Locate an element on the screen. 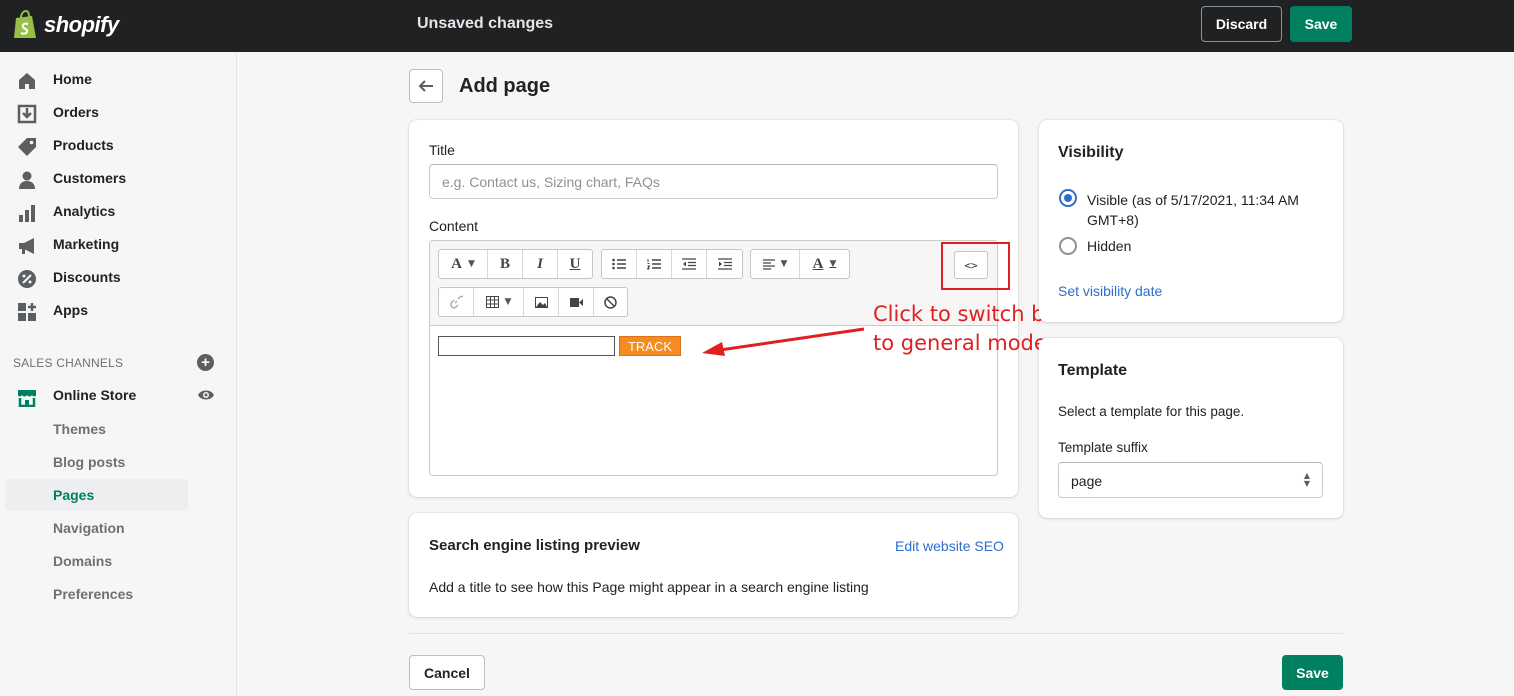 Image resolution: width=1514 pixels, height=696 pixels. template-suffix-select: page ▲ ▼ is located at coordinates (1190, 480).